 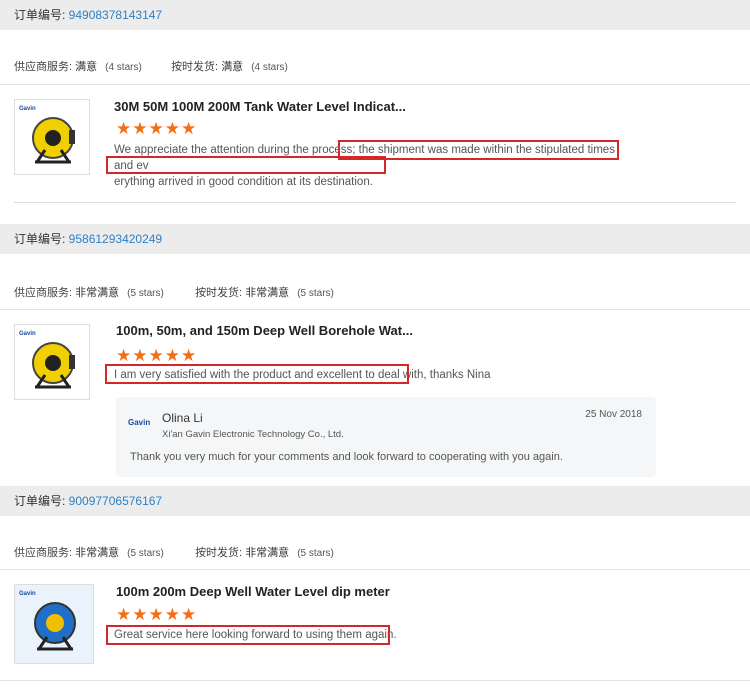 I want to click on order-number-link: 95861293420249, so click(x=115, y=239).